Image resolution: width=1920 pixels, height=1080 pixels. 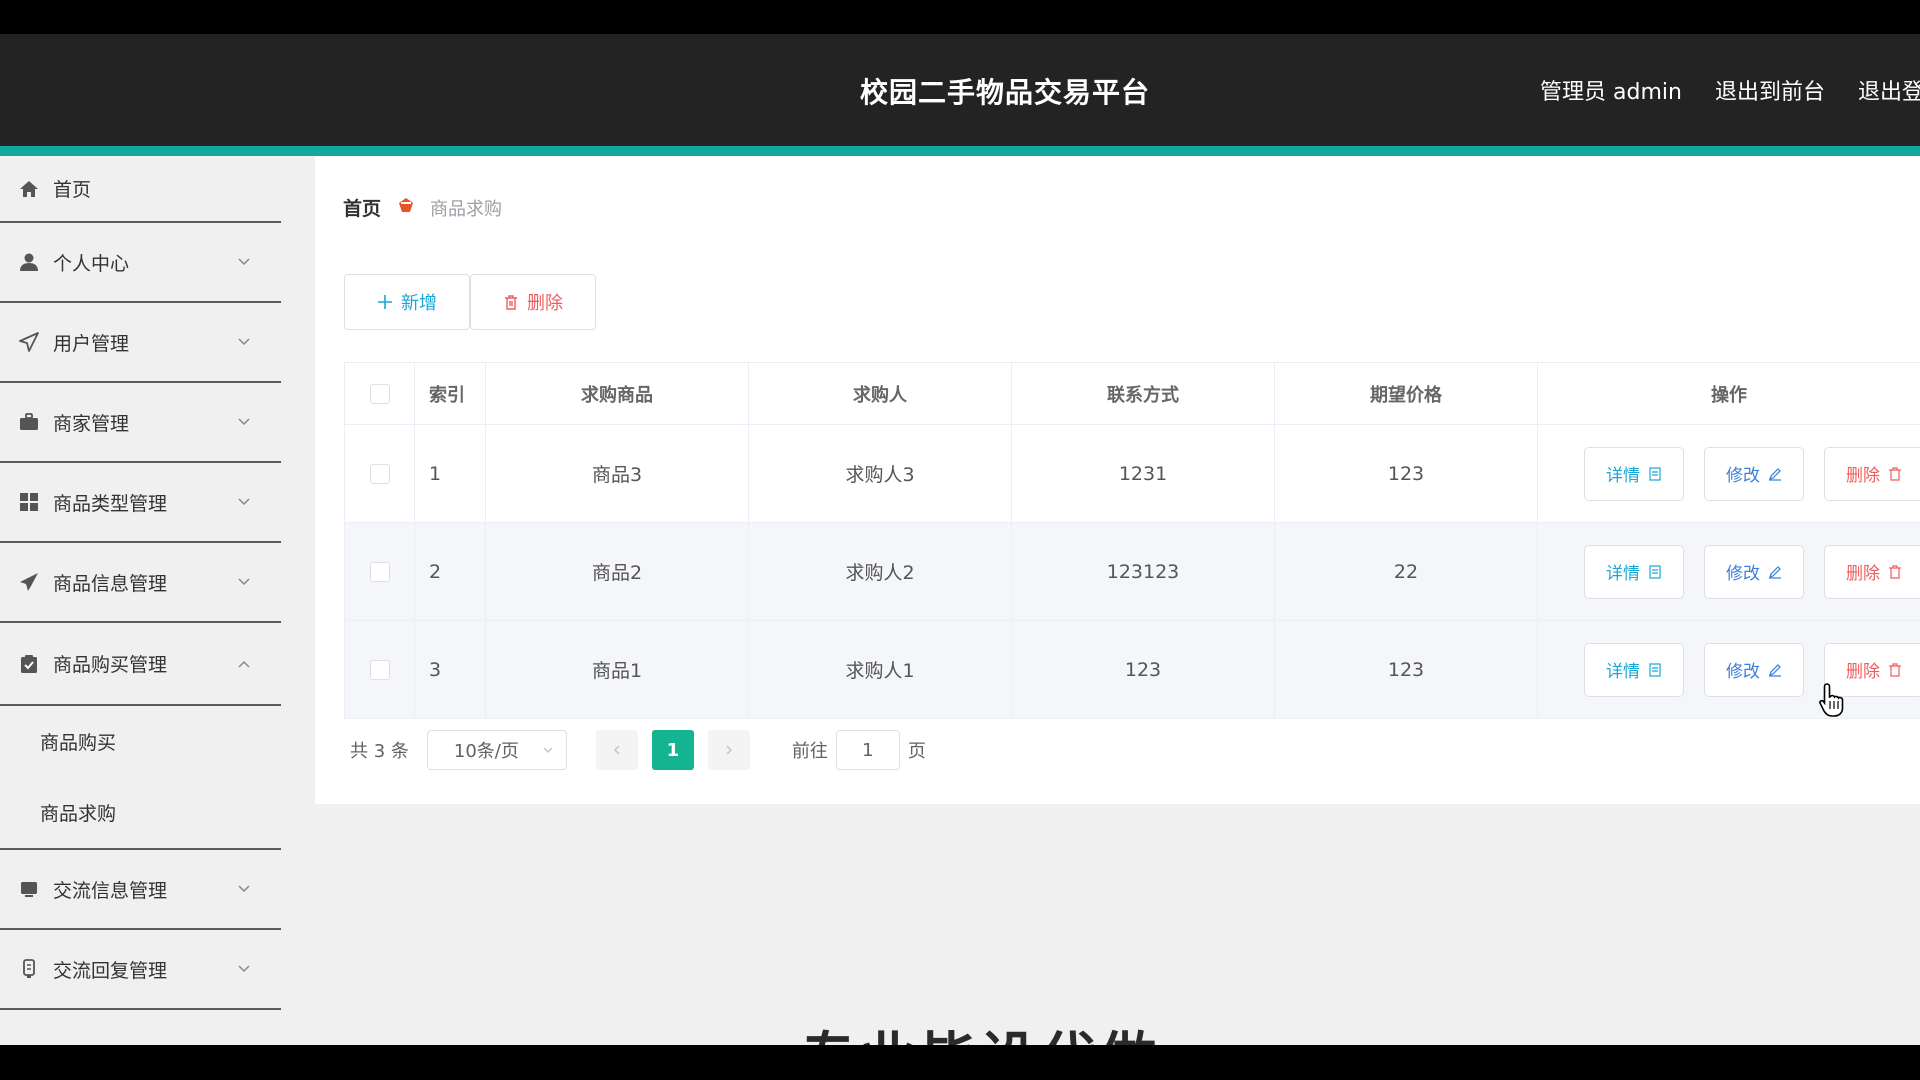 What do you see at coordinates (1770, 90) in the screenshot?
I see `exit-to-front-link: 退出到前台` at bounding box center [1770, 90].